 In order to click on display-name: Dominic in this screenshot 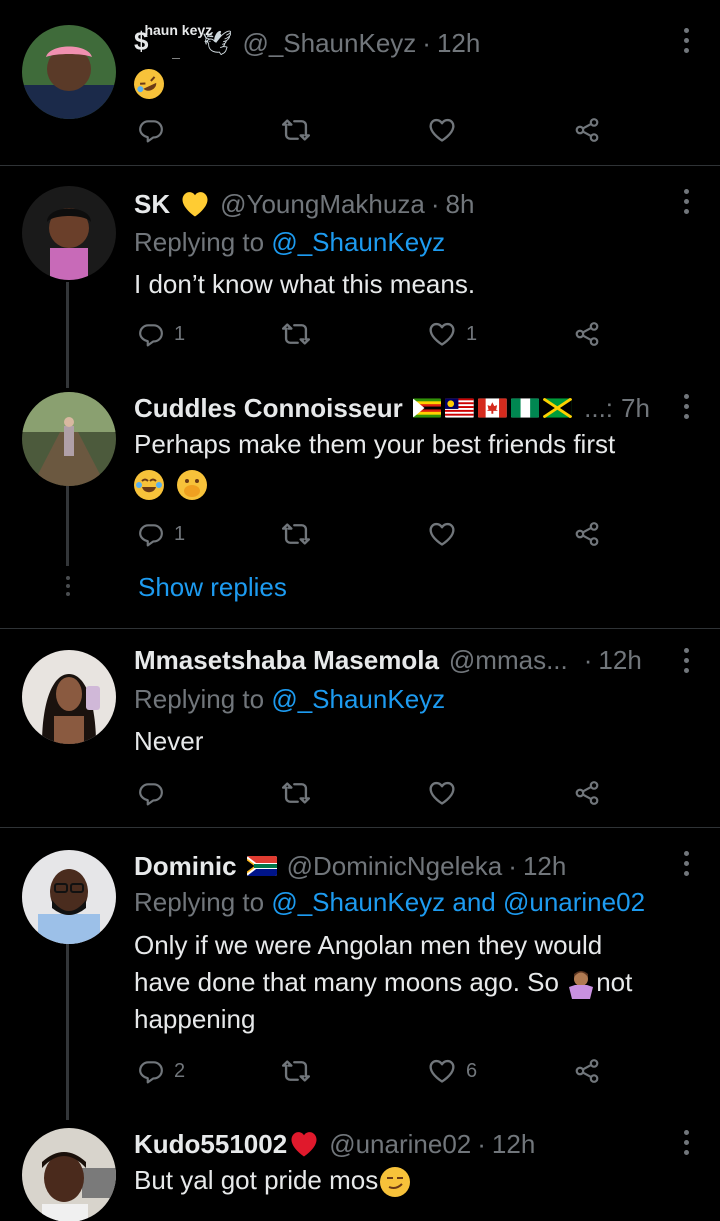, I will do `click(185, 866)`.